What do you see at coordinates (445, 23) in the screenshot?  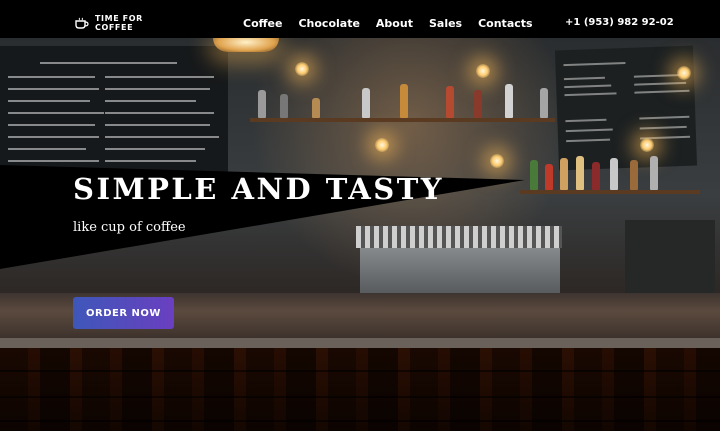 I see `nav-link-sales: Sales` at bounding box center [445, 23].